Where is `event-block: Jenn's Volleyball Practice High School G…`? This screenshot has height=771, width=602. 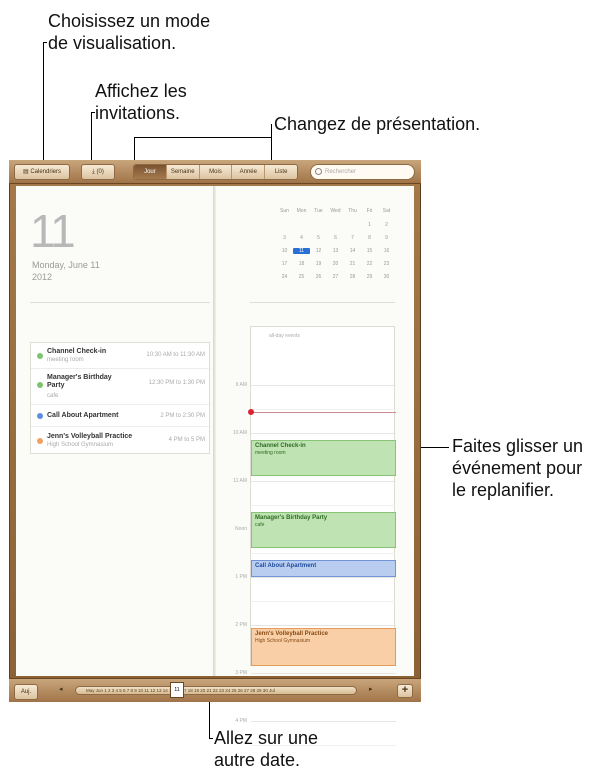 event-block: Jenn's Volleyball Practice High School G… is located at coordinates (323, 647).